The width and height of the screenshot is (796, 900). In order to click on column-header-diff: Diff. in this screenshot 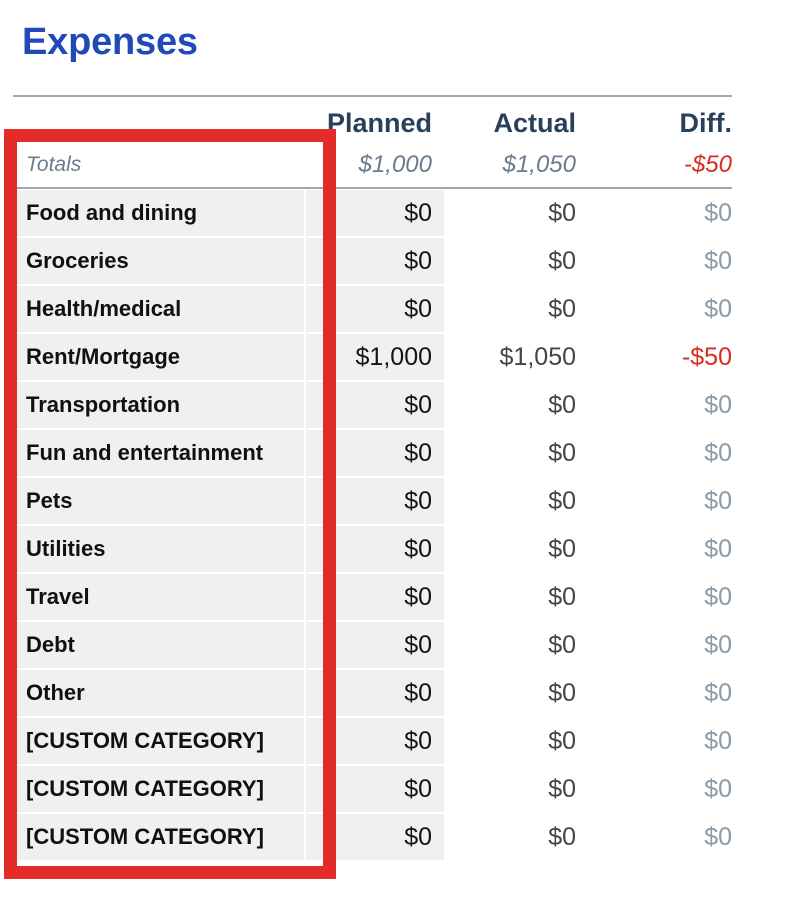, I will do `click(705, 122)`.